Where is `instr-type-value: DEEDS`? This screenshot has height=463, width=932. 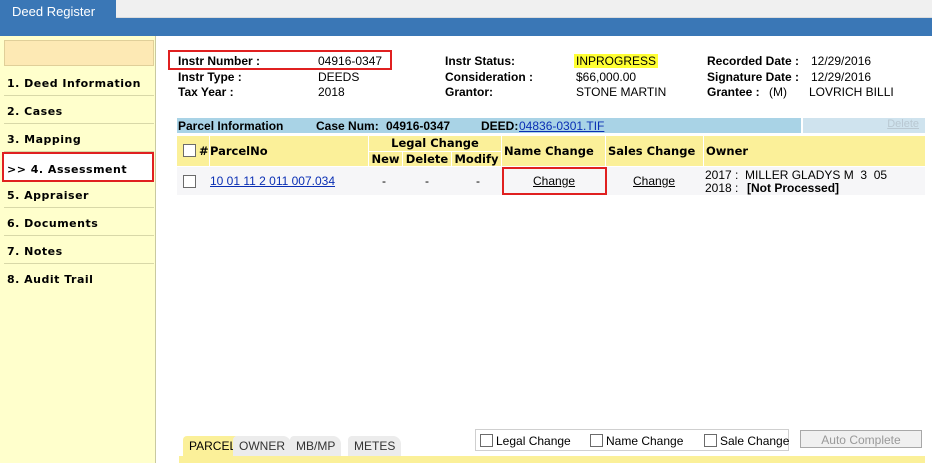 instr-type-value: DEEDS is located at coordinates (339, 77).